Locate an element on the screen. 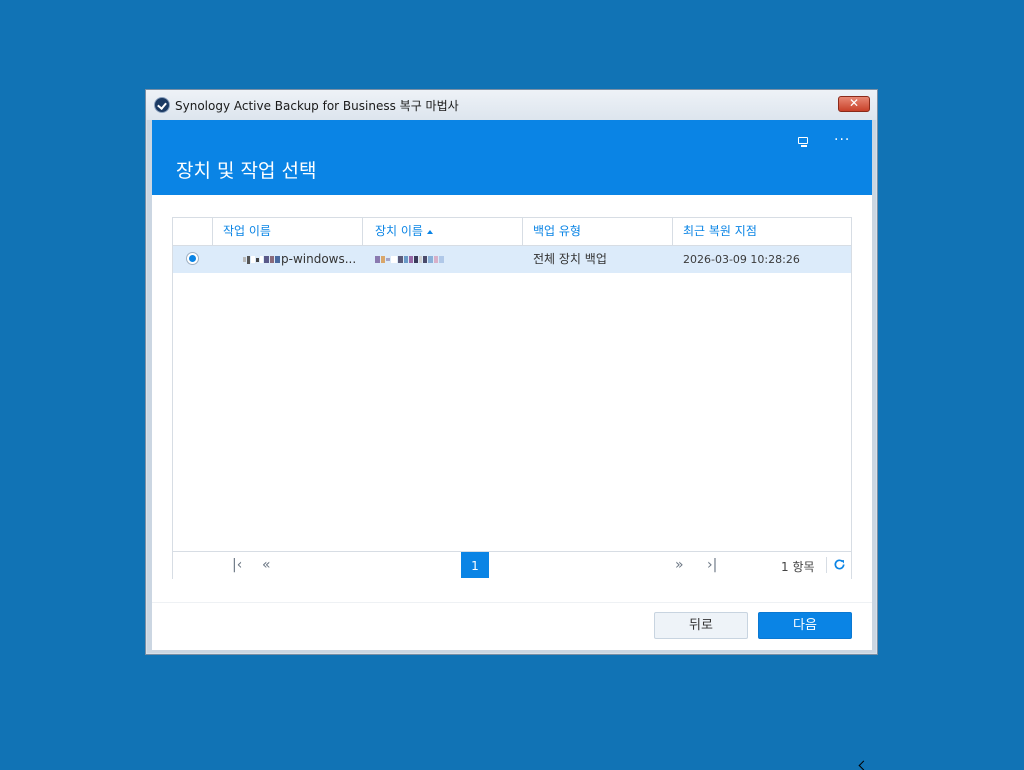  mouse-cursor-icon is located at coordinates (863, 765).